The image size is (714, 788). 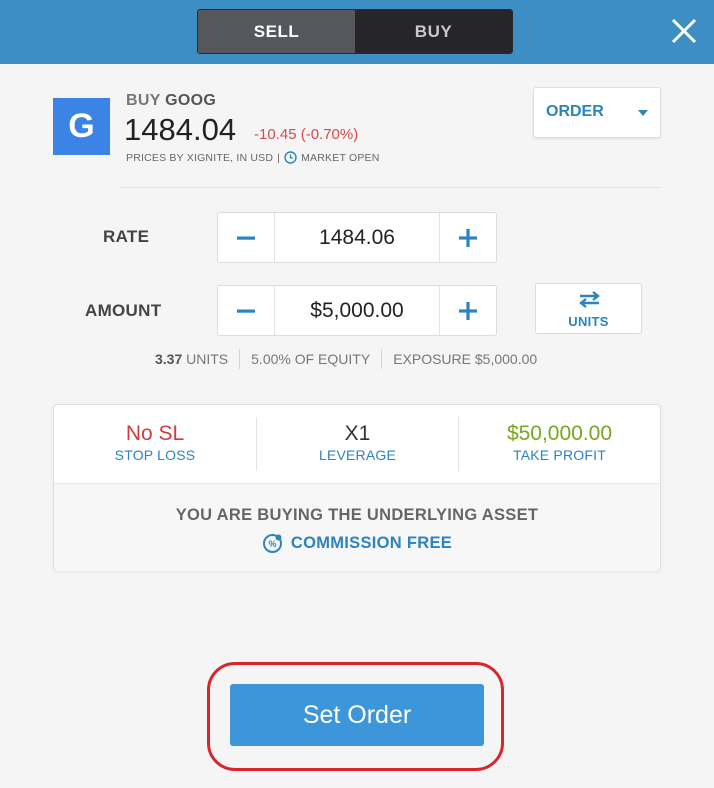 I want to click on units-switch-button: UNITS, so click(x=588, y=308).